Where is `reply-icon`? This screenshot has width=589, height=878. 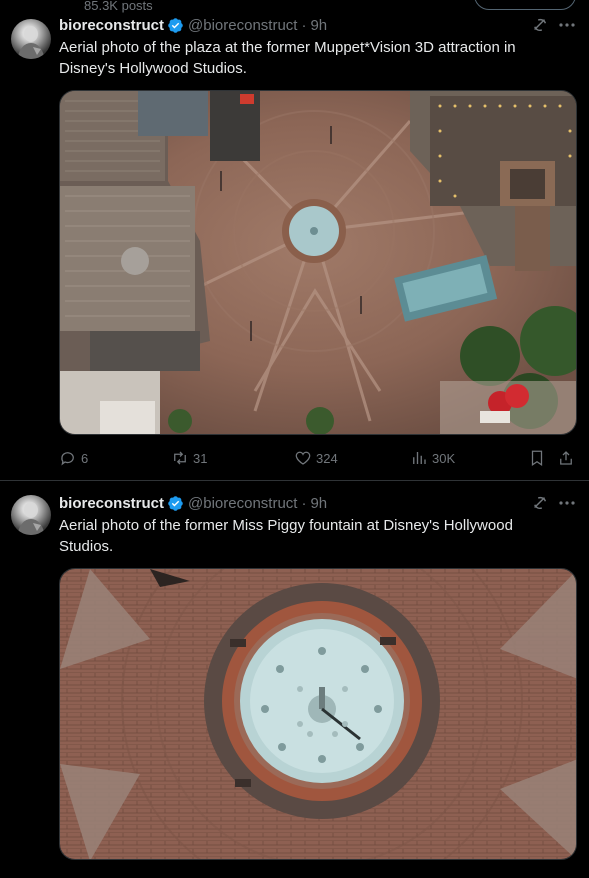
reply-icon is located at coordinates (67, 459).